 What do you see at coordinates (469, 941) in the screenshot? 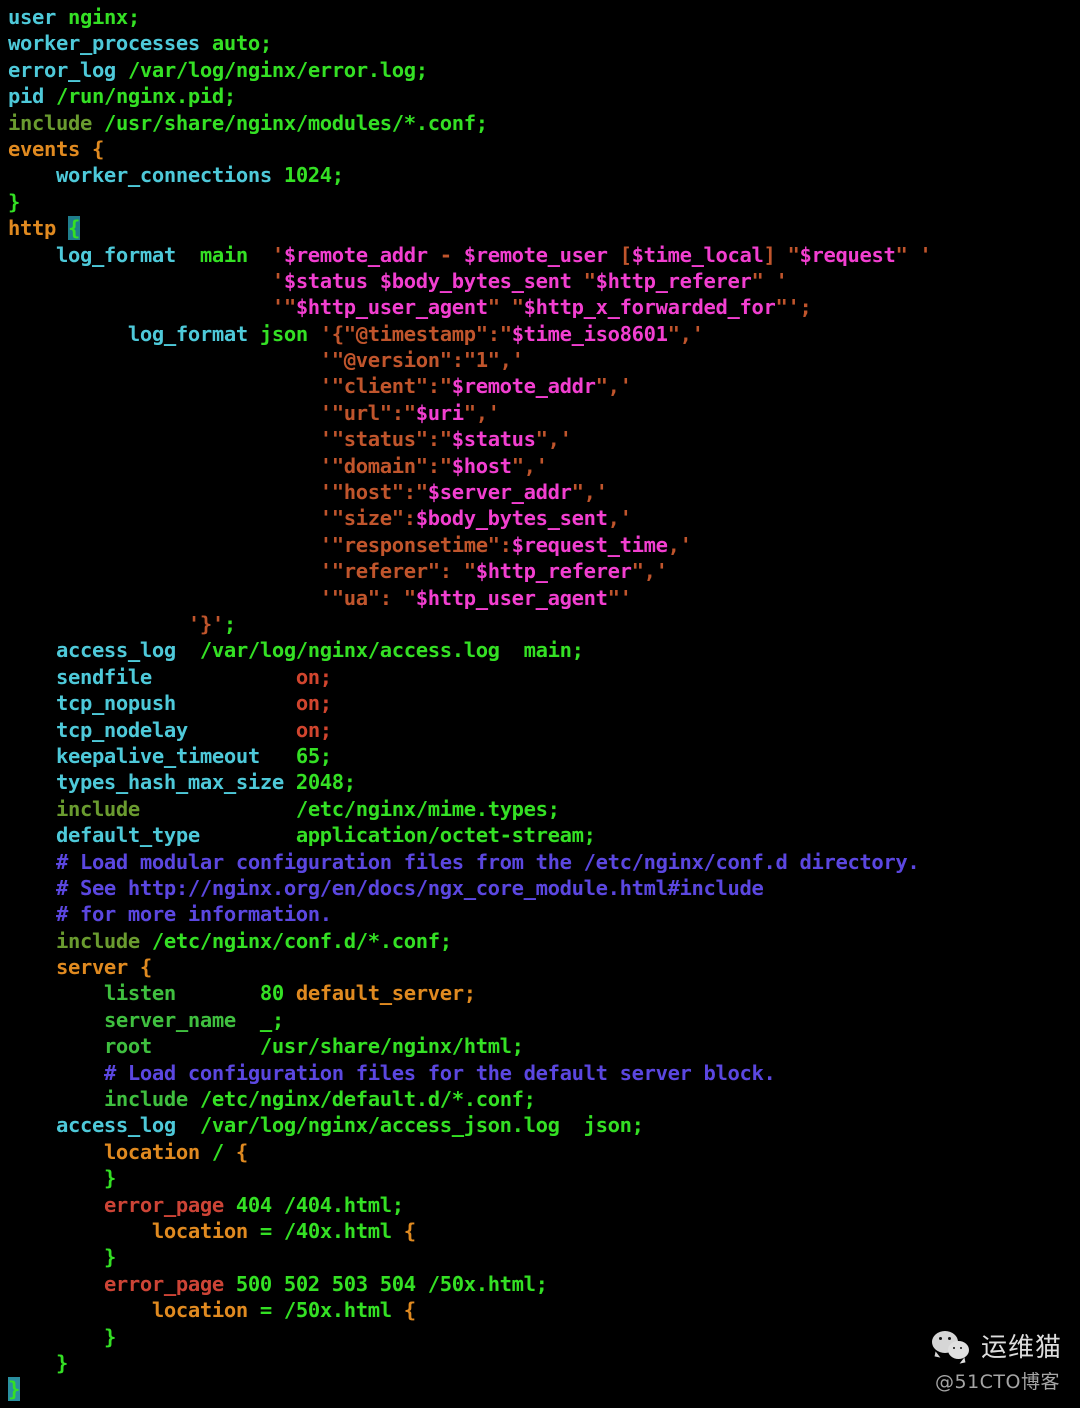
I see `code-line: include /etc/nginx/conf.d/*.conf;` at bounding box center [469, 941].